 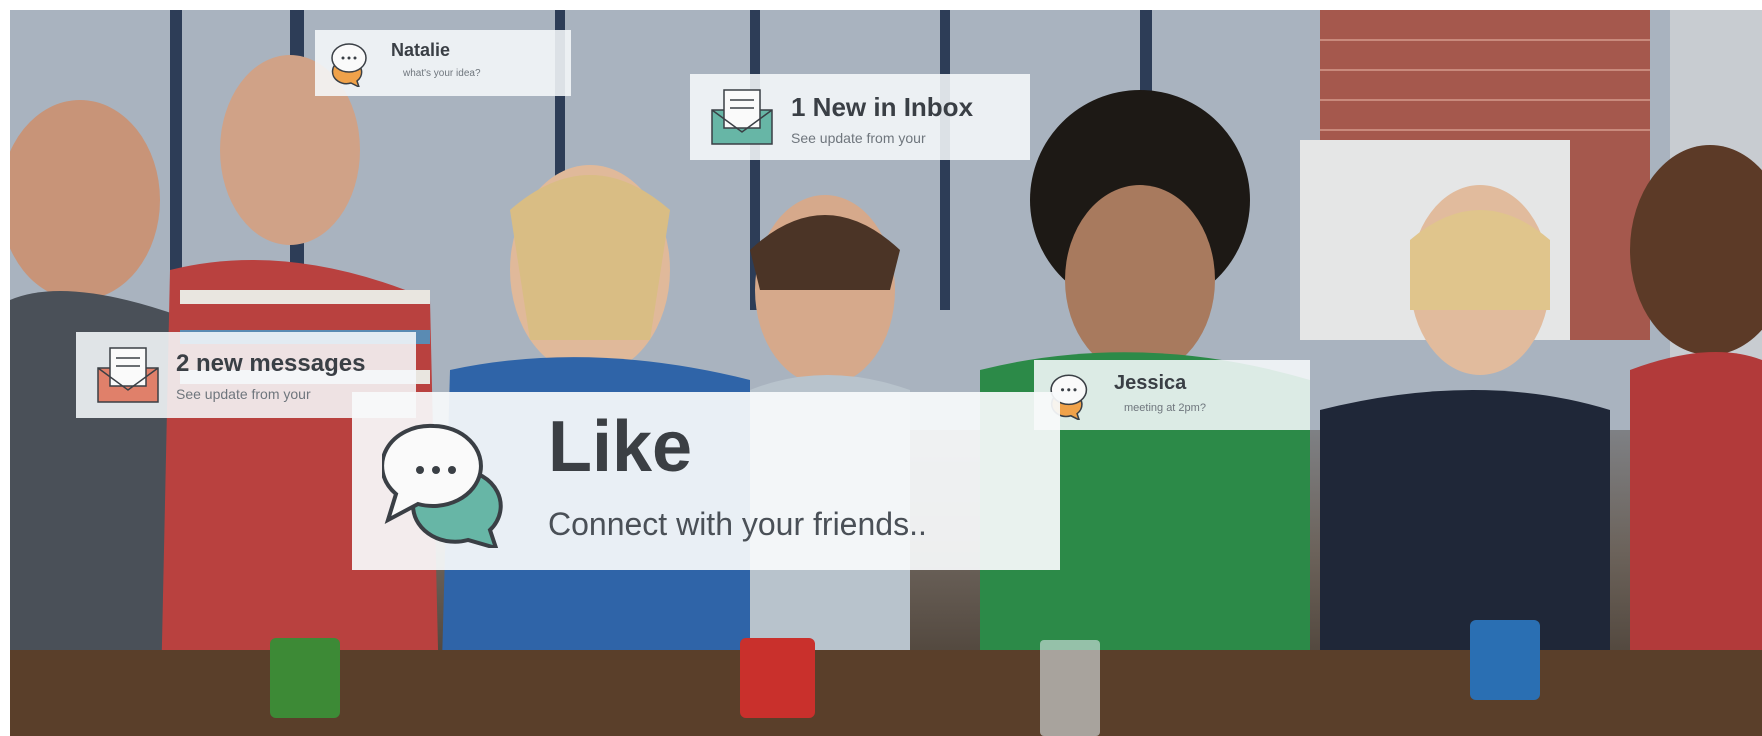 What do you see at coordinates (443, 63) in the screenshot?
I see `notification-natalie: Natalie what's your idea?` at bounding box center [443, 63].